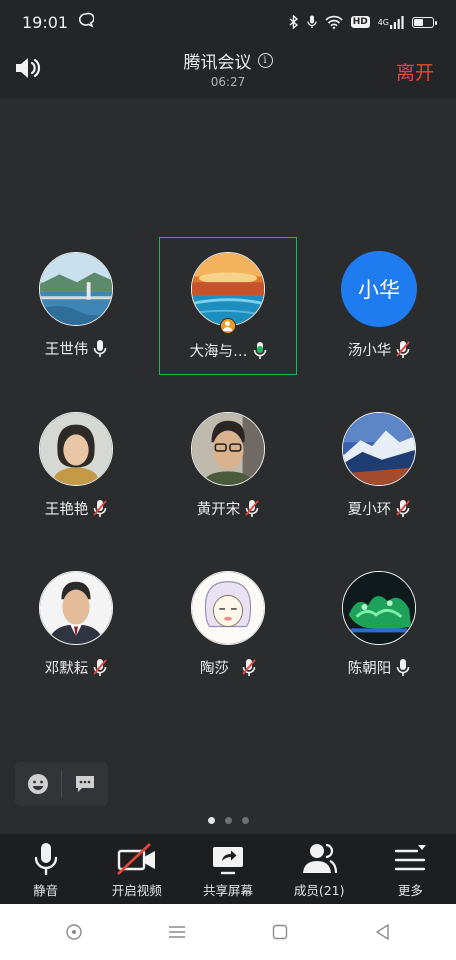 Image resolution: width=456 pixels, height=960 pixels. What do you see at coordinates (369, 510) in the screenshot?
I see `participant-name: 夏小环` at bounding box center [369, 510].